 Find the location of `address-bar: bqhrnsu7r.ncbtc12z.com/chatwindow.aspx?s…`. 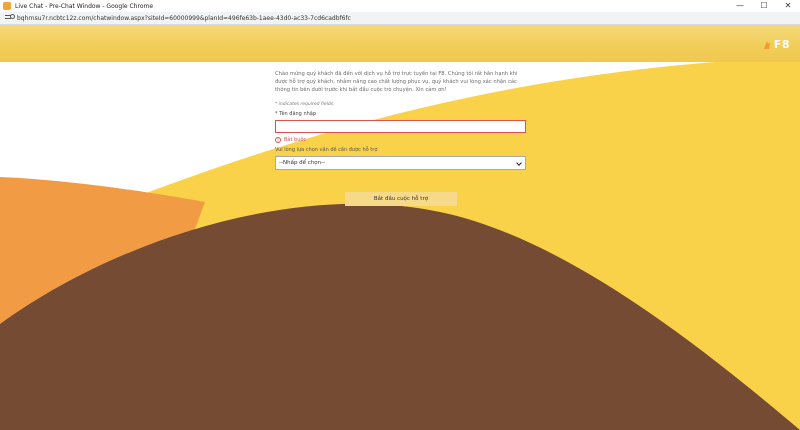

address-bar: bqhrnsu7r.ncbtc12z.com/chatwindow.aspx?s… is located at coordinates (400, 18).